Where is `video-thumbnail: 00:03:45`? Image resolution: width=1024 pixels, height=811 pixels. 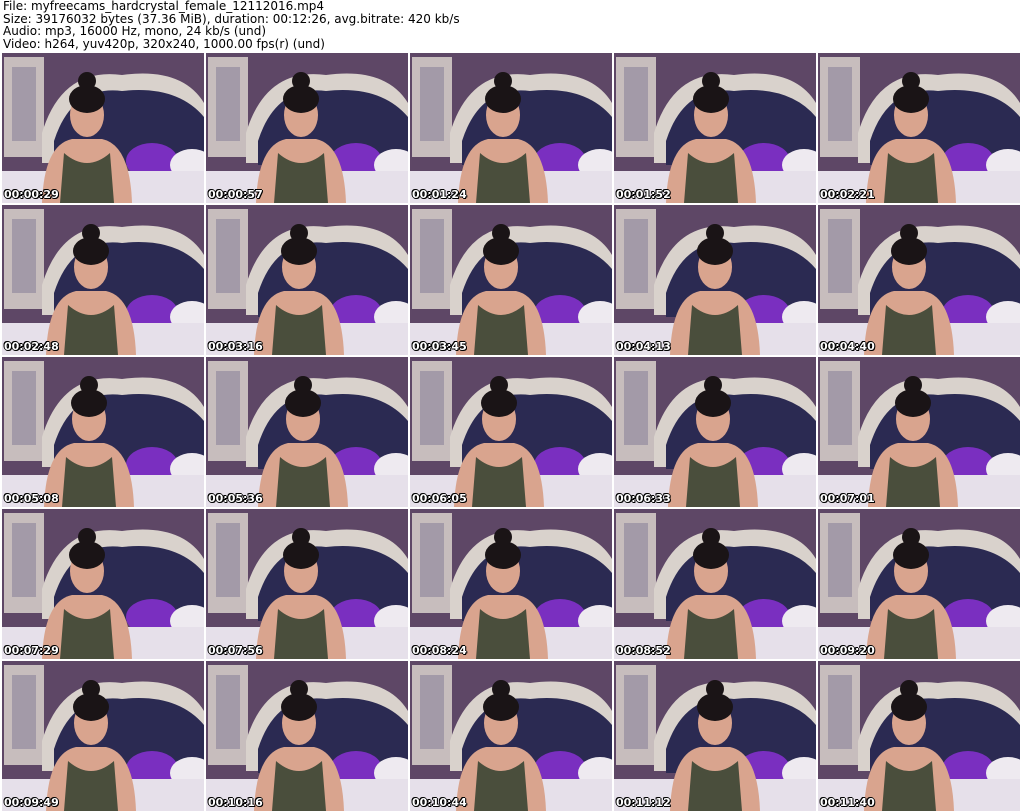 video-thumbnail: 00:03:45 is located at coordinates (511, 280).